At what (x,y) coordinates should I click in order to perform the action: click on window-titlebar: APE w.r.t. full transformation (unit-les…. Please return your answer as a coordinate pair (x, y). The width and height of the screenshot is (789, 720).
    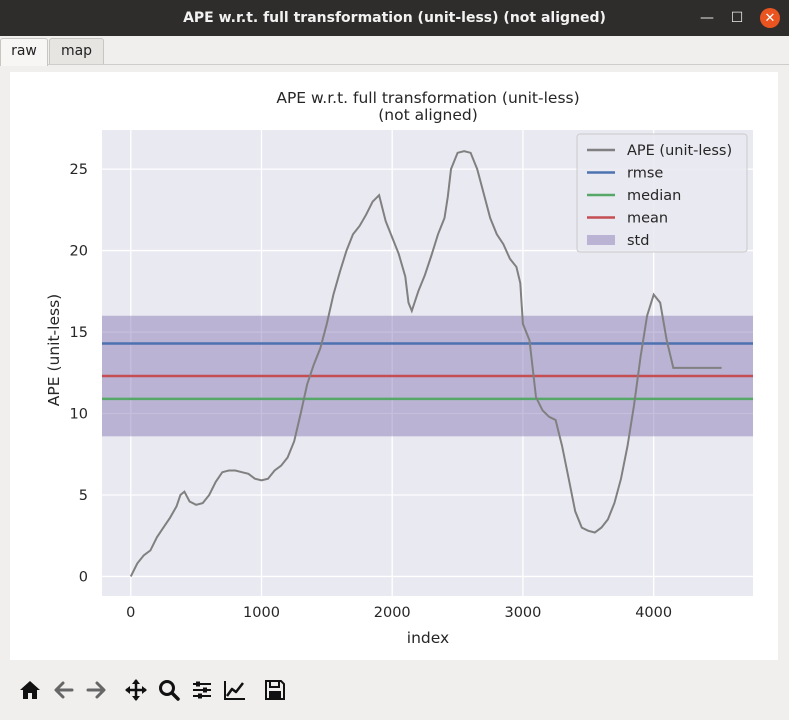
    Looking at the image, I should click on (394, 18).